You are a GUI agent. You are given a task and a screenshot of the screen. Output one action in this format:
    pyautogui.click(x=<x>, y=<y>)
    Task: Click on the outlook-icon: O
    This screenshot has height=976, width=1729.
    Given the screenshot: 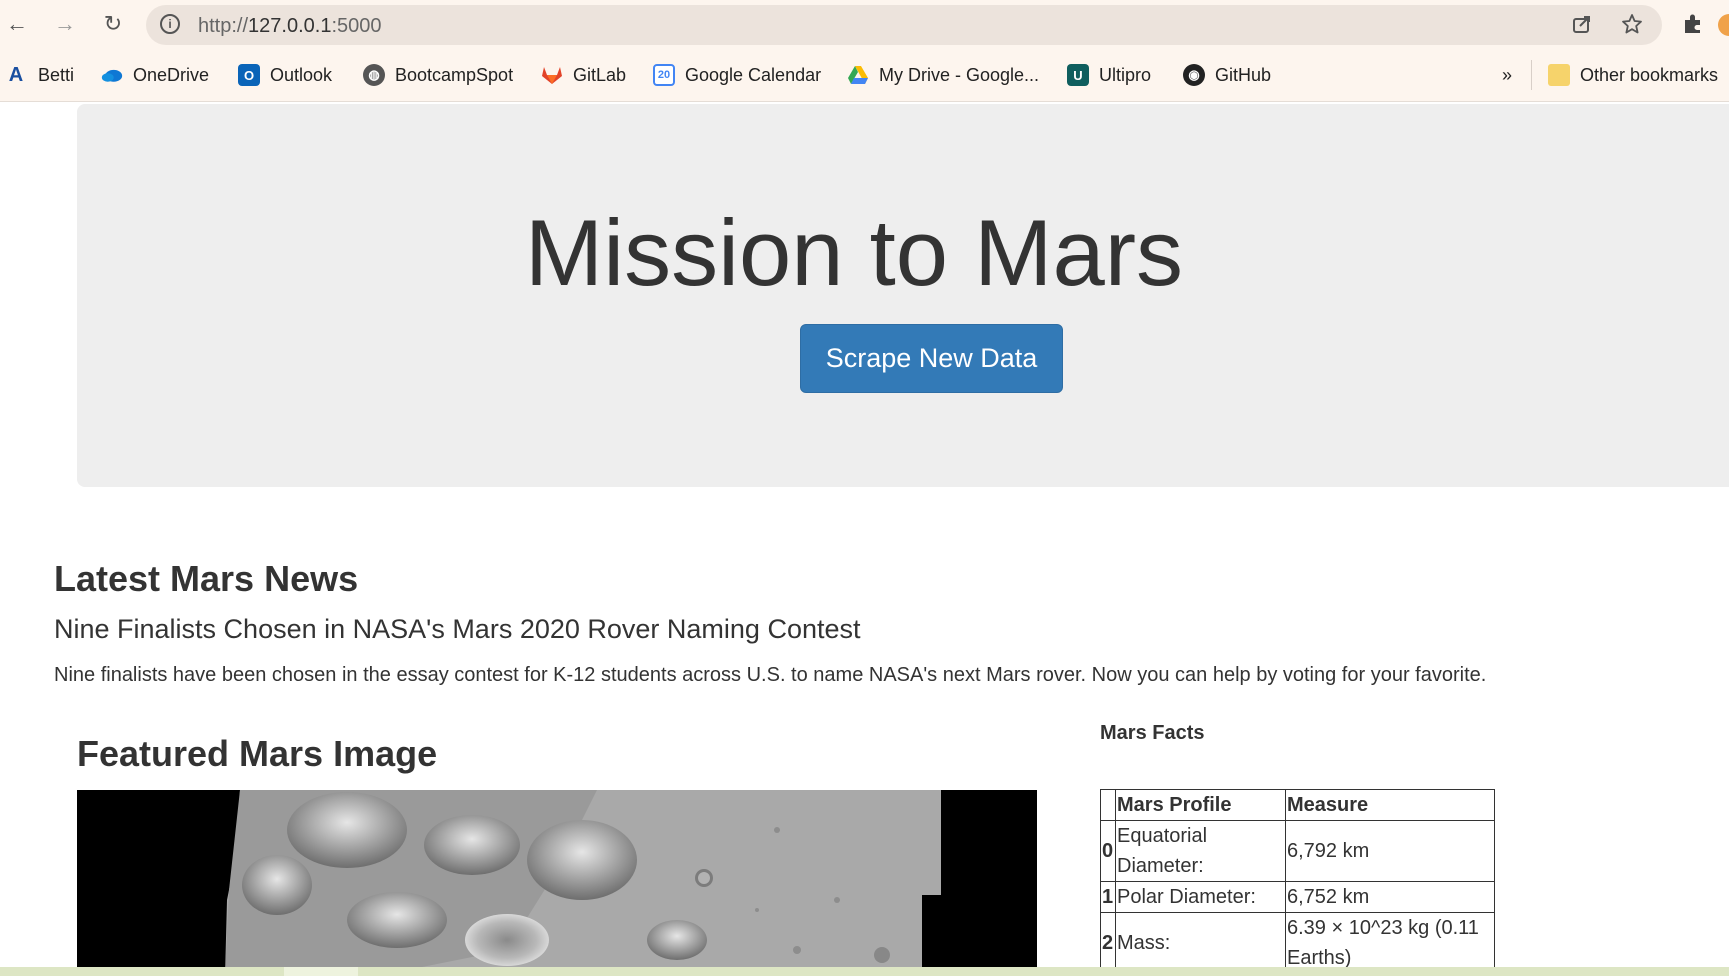 What is the action you would take?
    pyautogui.click(x=249, y=75)
    